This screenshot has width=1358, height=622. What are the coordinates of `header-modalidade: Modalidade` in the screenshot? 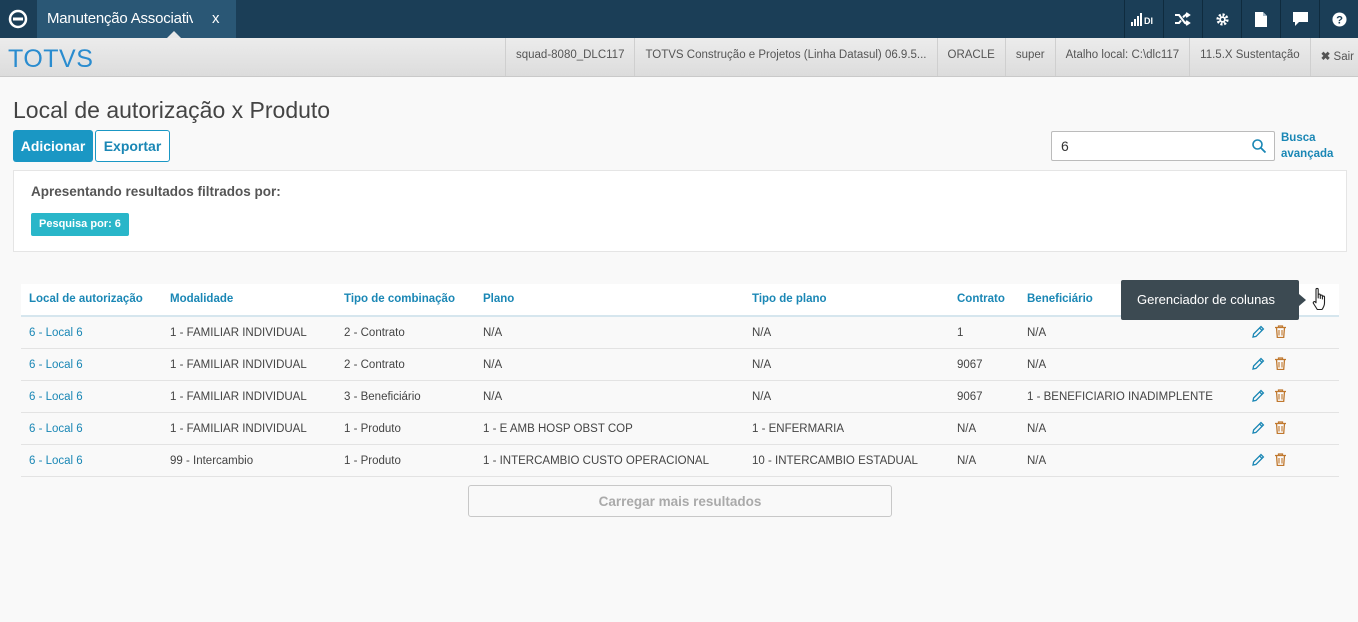 It's located at (201, 299).